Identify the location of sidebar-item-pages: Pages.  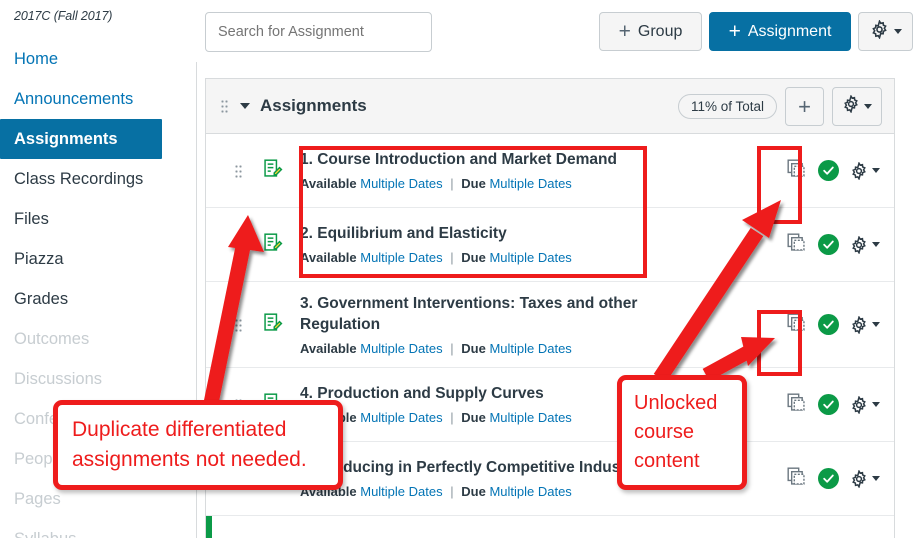
(98, 499).